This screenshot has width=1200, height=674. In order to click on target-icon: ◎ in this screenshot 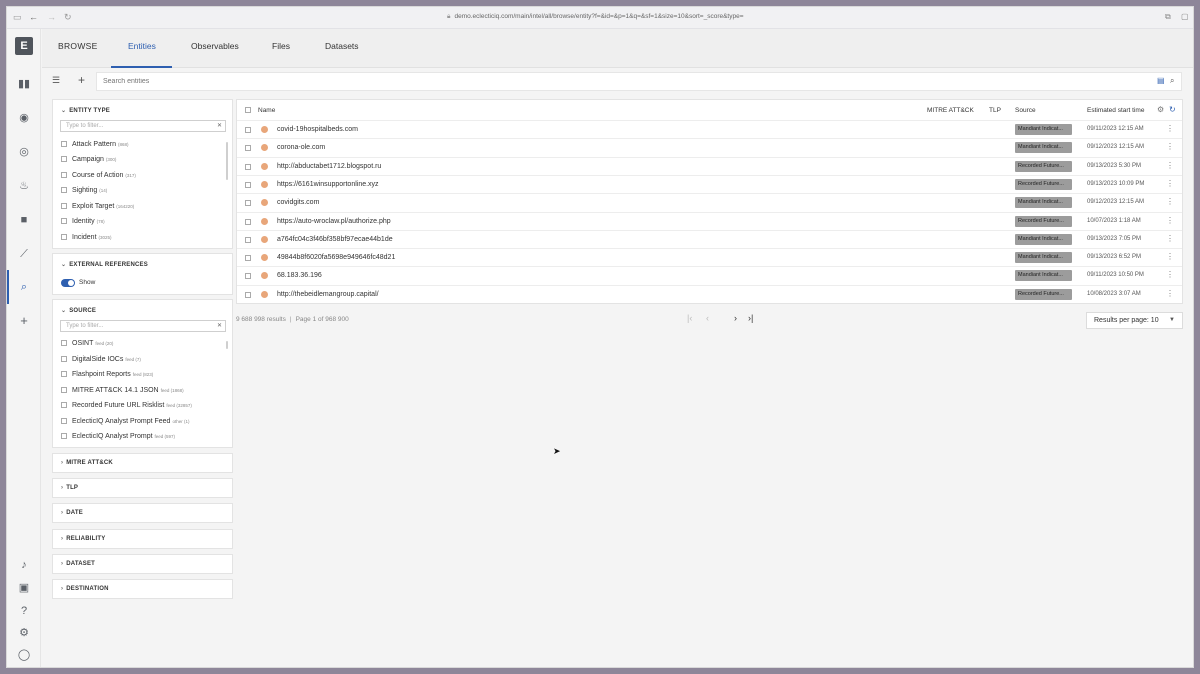, I will do `click(24, 152)`.